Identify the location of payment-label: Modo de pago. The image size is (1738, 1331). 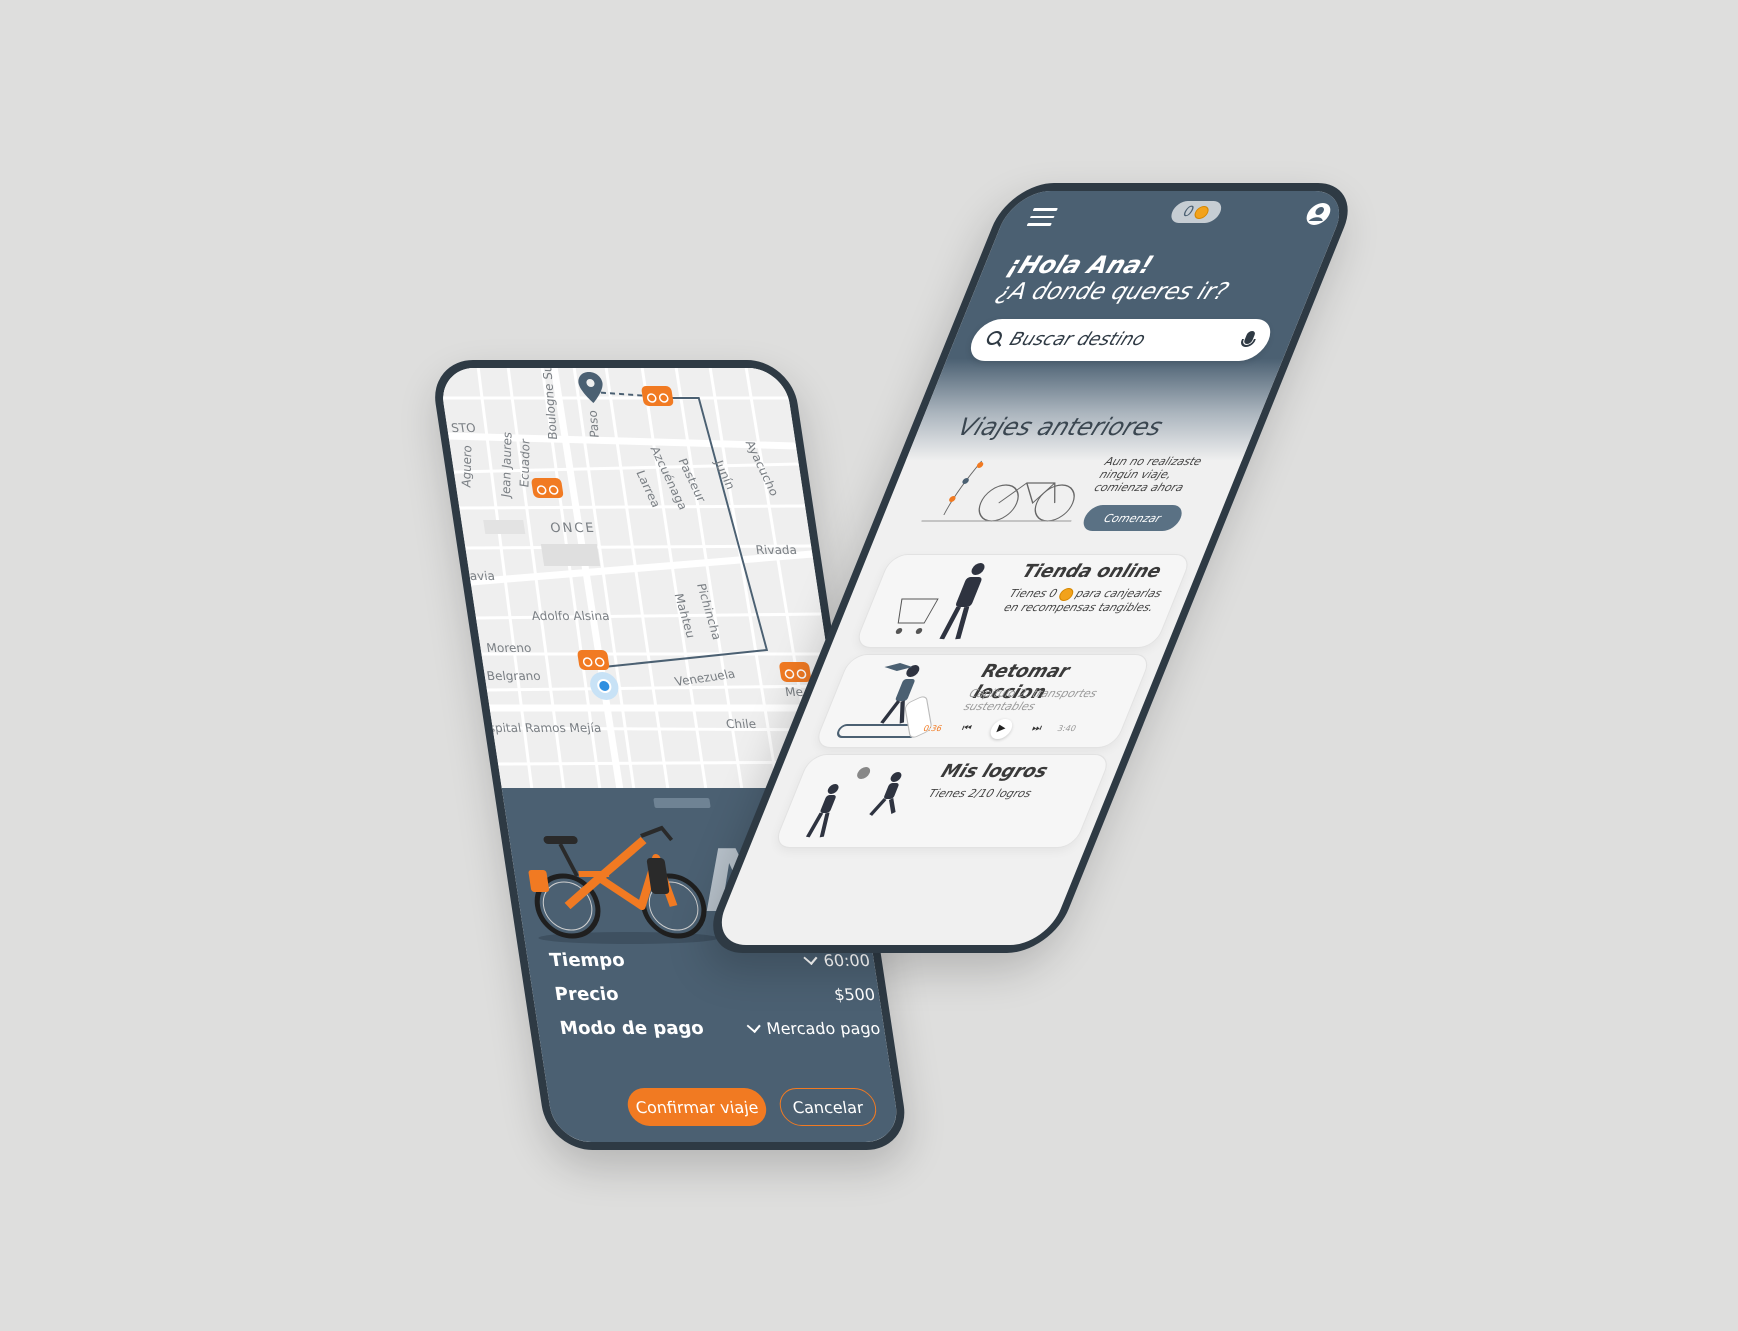
(632, 1028).